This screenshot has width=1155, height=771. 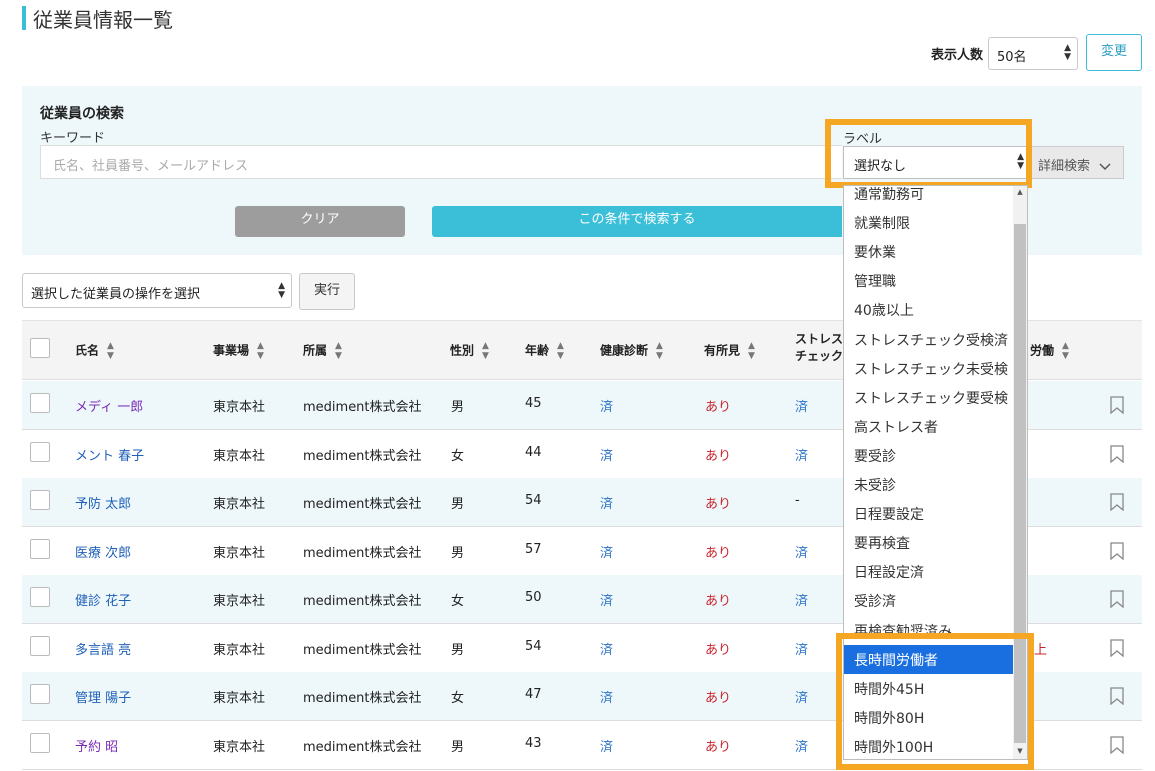 What do you see at coordinates (929, 251) in the screenshot?
I see `label-option: 要休業` at bounding box center [929, 251].